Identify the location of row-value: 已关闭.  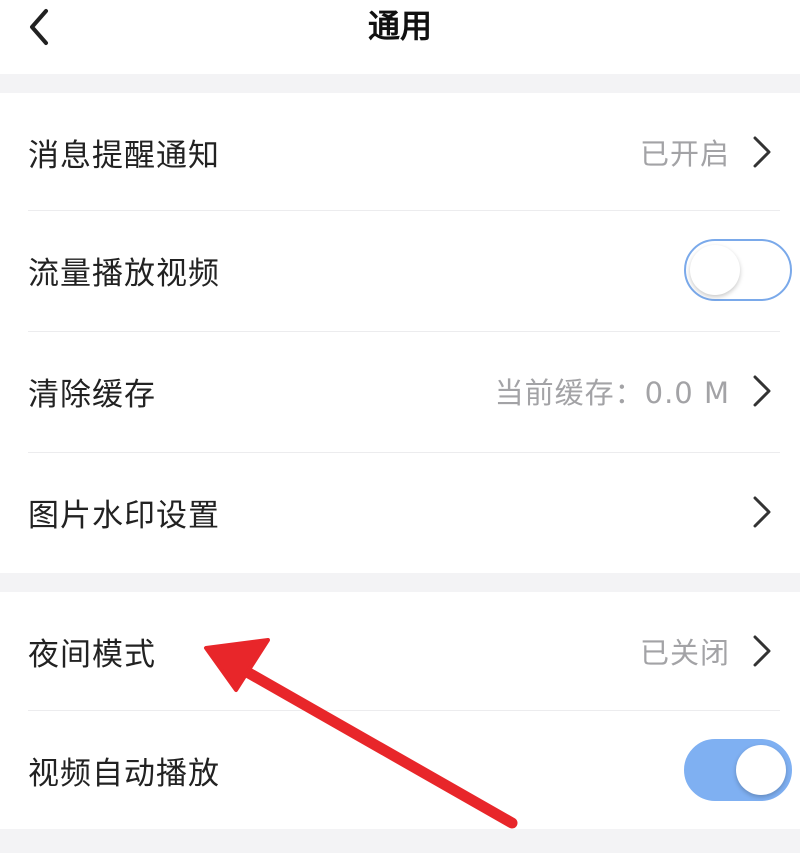
(684, 653).